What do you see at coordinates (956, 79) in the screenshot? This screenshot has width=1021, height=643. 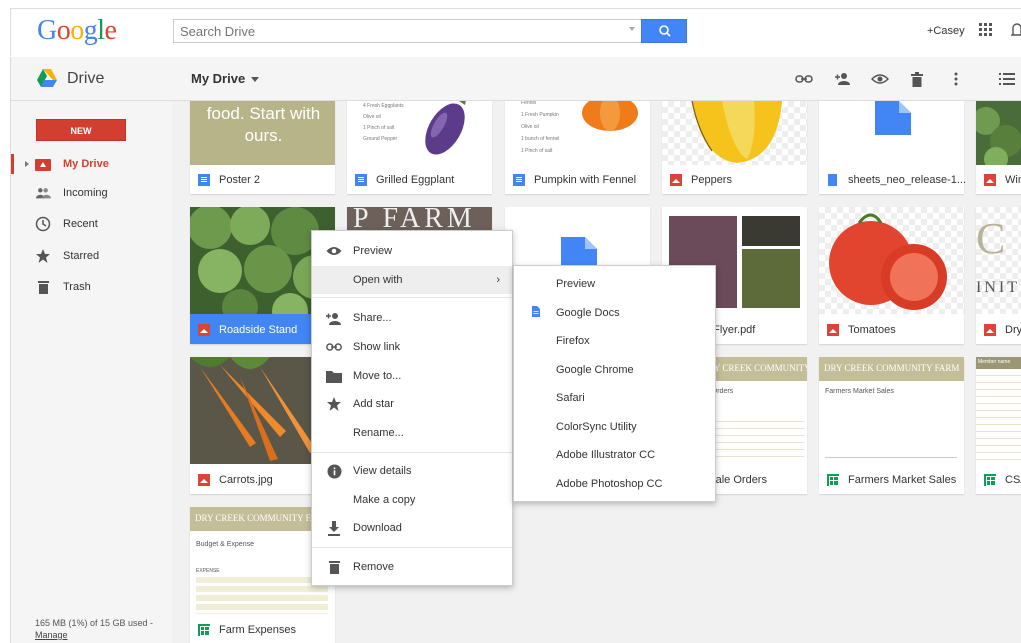 I see `more-options-icon` at bounding box center [956, 79].